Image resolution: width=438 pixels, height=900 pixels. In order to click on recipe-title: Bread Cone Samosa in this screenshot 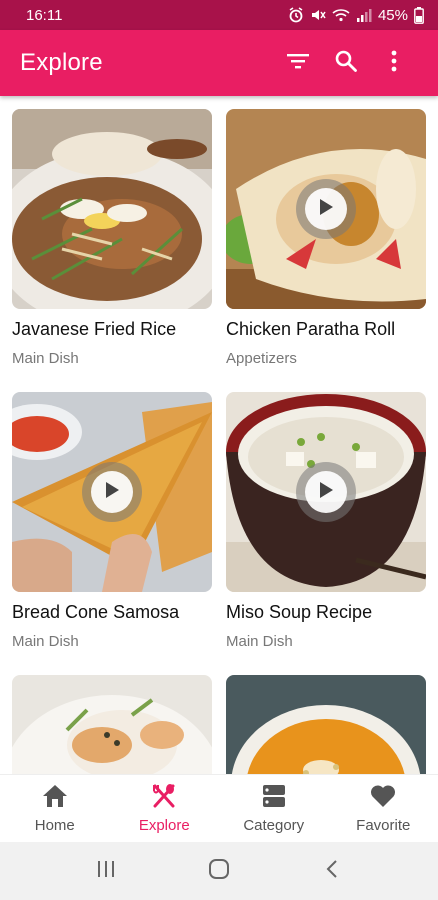, I will do `click(112, 612)`.